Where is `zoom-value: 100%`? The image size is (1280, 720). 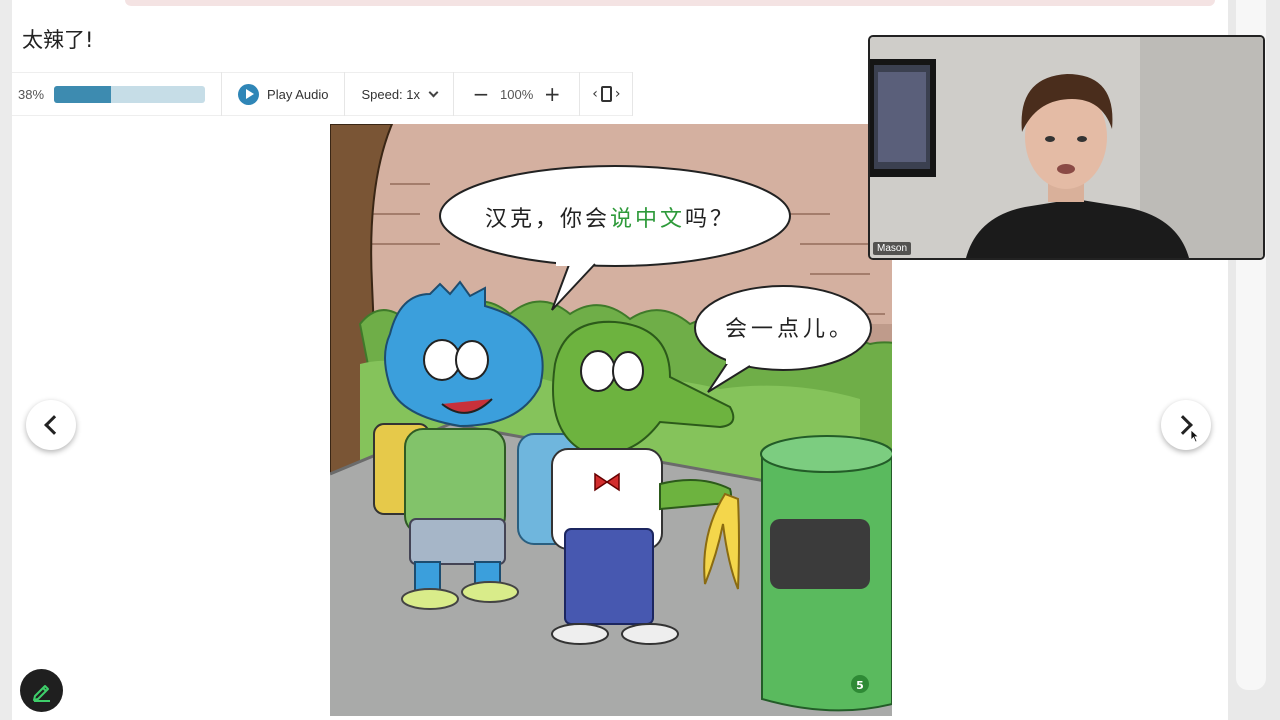
zoom-value: 100% is located at coordinates (517, 94).